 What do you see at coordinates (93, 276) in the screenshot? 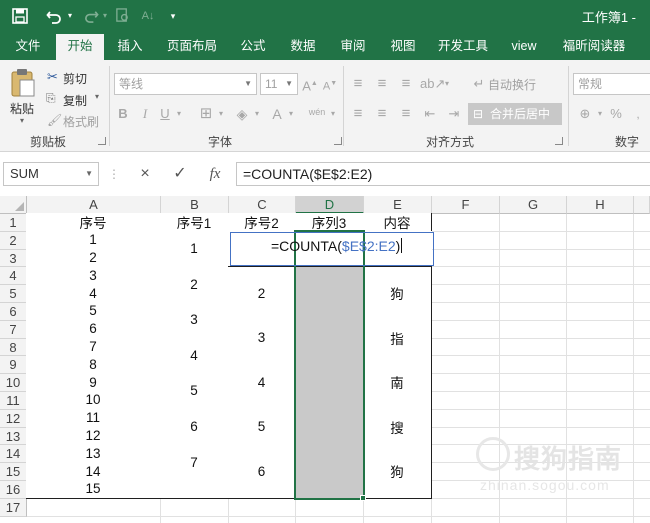
I see `cell-a4: 3` at bounding box center [93, 276].